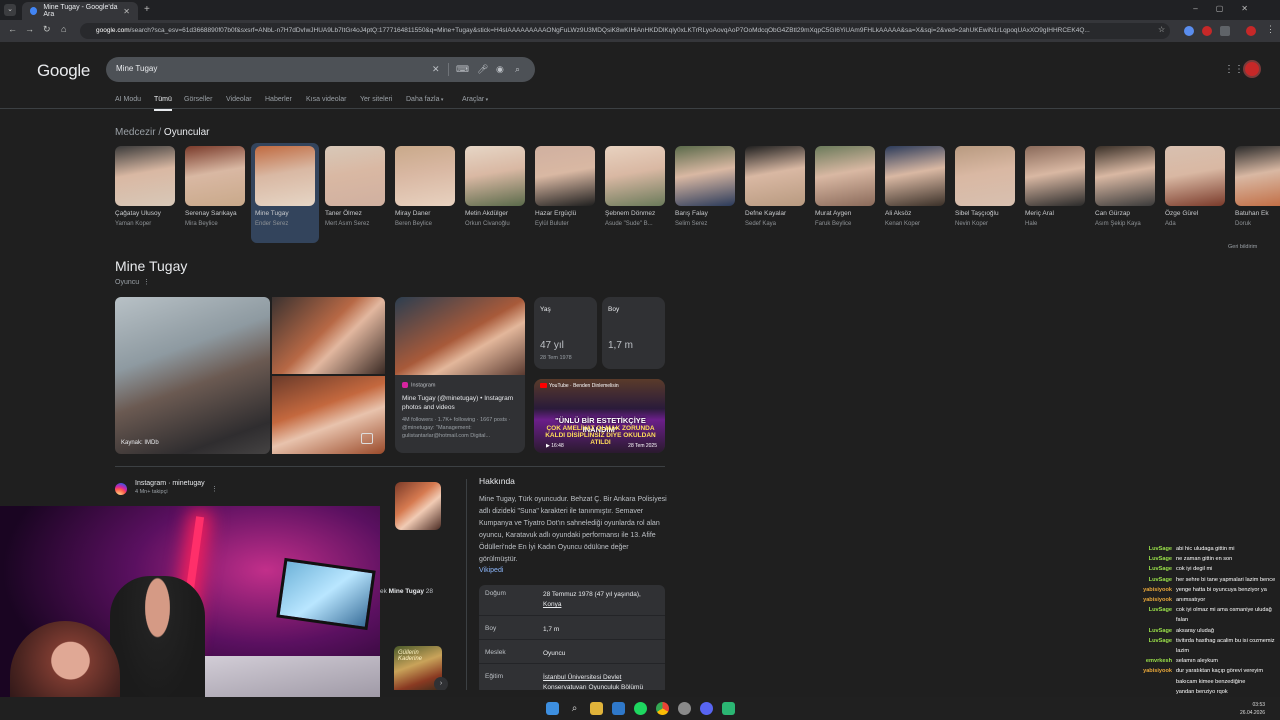 This screenshot has height=720, width=1280. I want to click on google-favicon-icon, so click(34, 11).